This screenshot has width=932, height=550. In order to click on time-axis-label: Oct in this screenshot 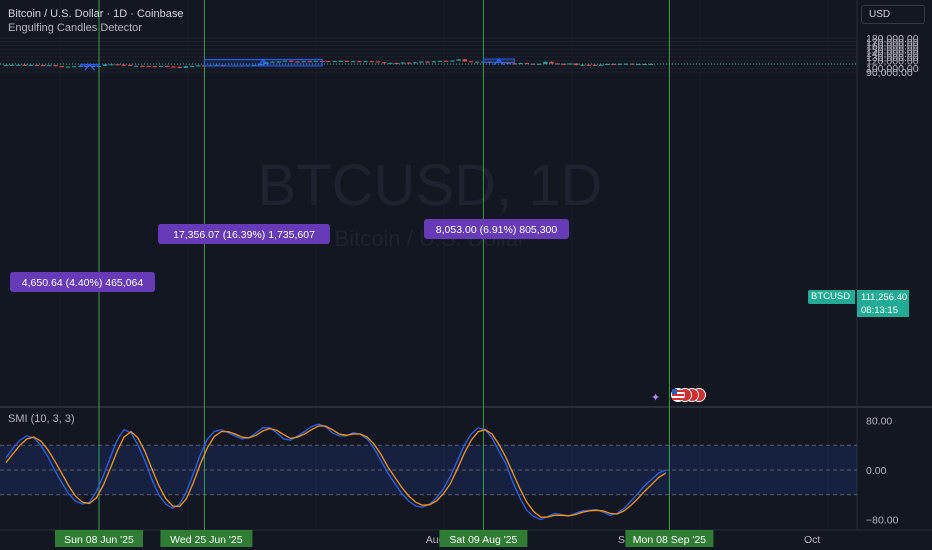, I will do `click(812, 540)`.